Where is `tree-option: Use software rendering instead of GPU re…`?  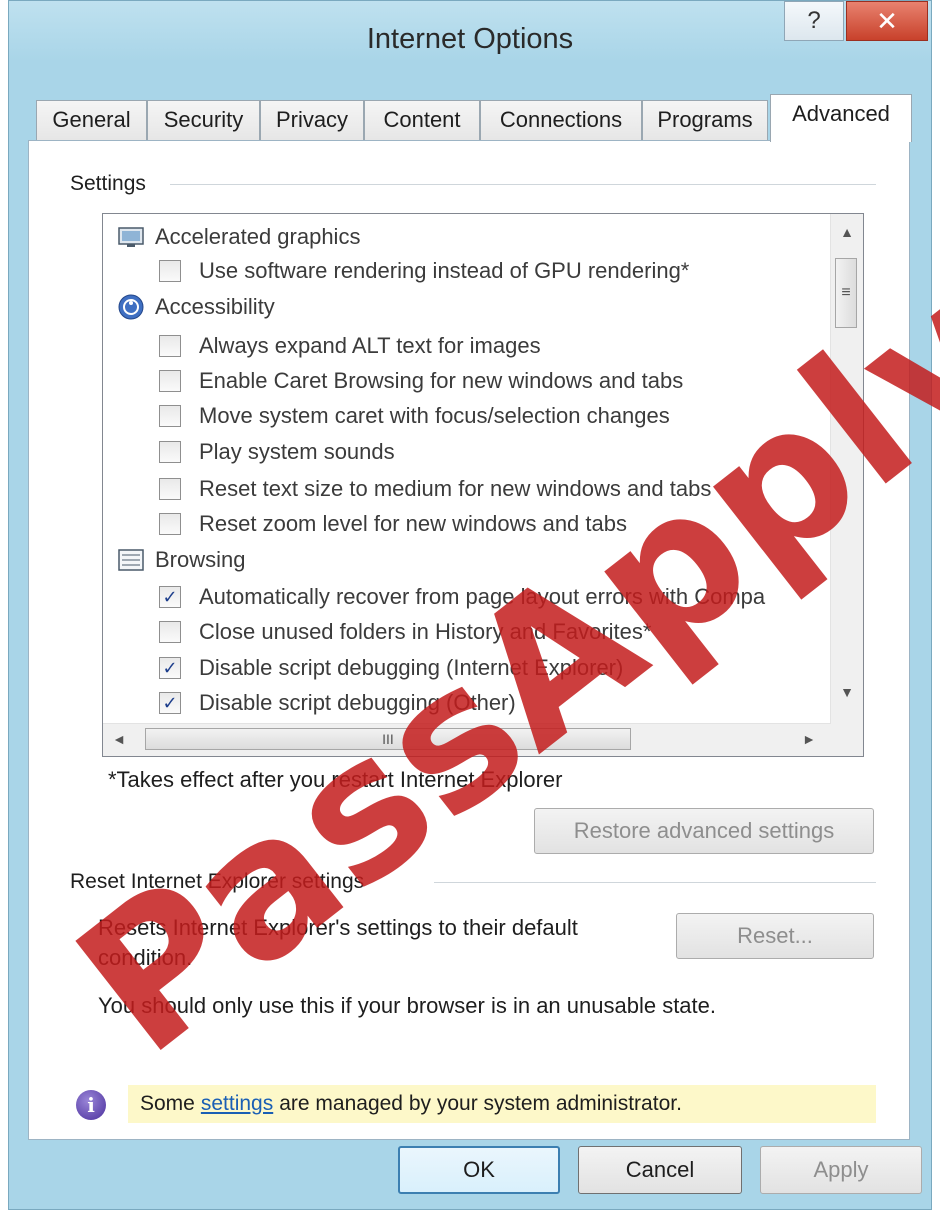
tree-option: Use software rendering instead of GPU re… is located at coordinates (424, 271).